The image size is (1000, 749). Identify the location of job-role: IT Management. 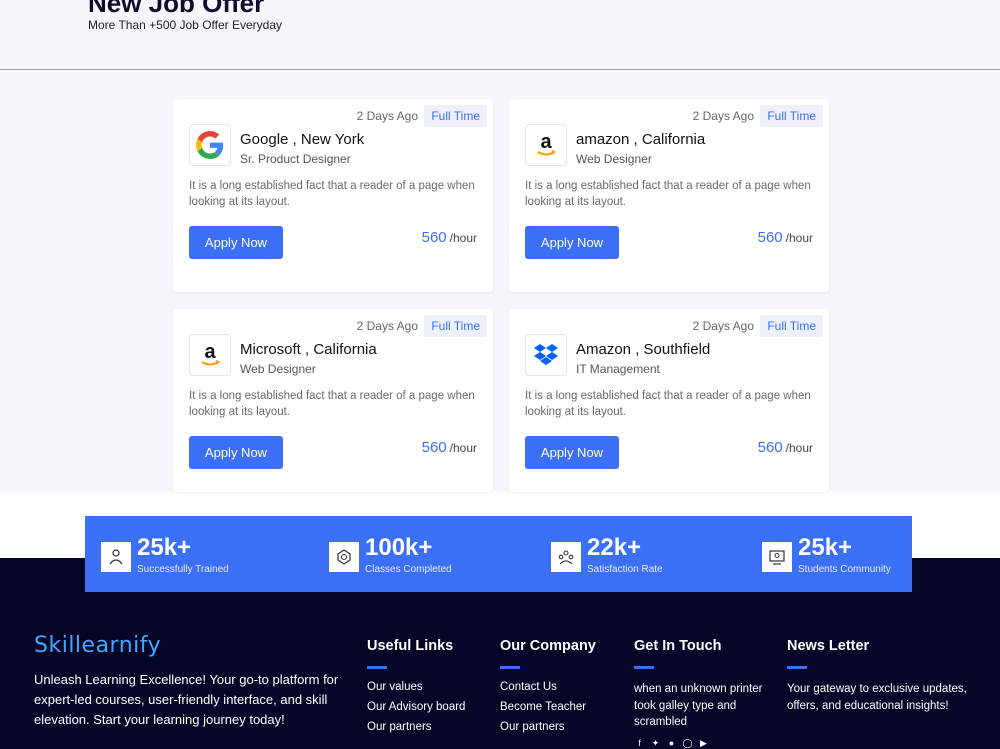
(618, 369).